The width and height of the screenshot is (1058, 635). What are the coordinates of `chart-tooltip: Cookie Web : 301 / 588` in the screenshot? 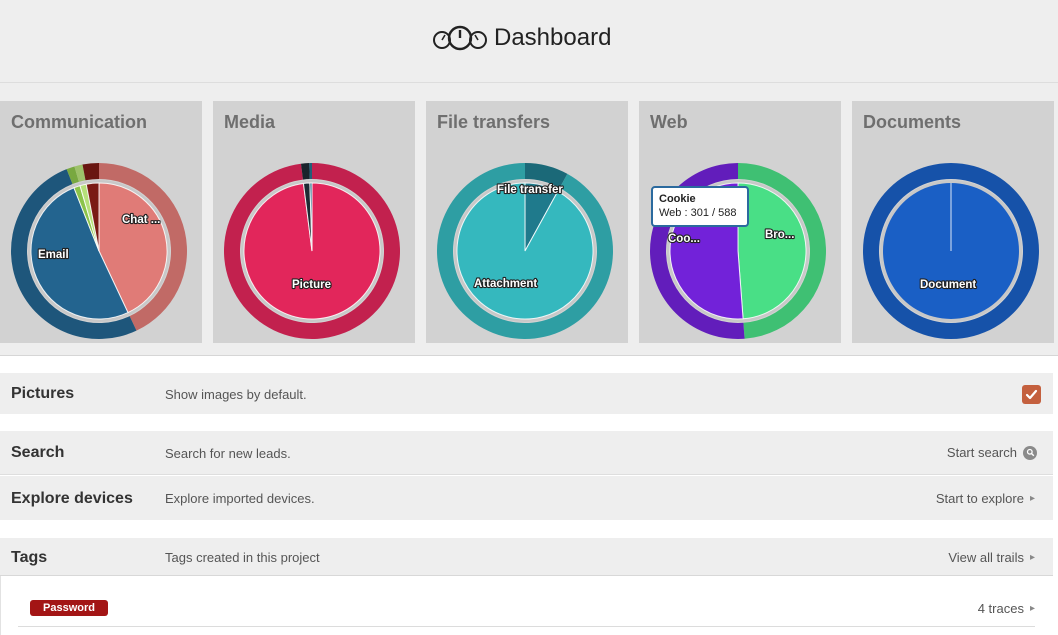 It's located at (700, 206).